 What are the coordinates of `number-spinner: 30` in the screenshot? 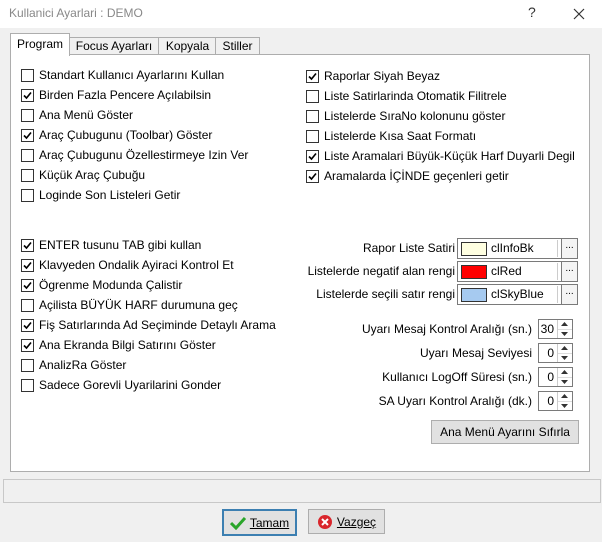 It's located at (555, 329).